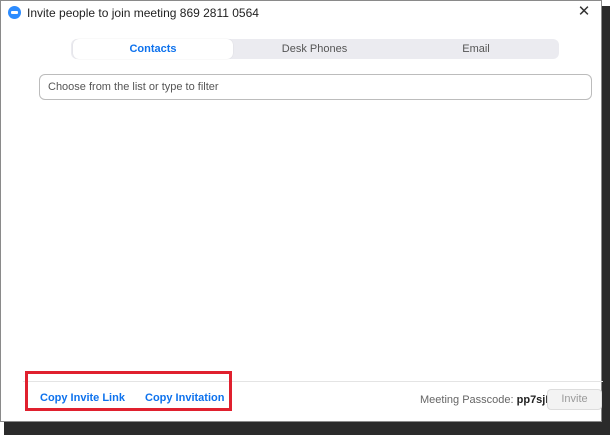  Describe the element at coordinates (584, 12) in the screenshot. I see `close-icon: ✕` at that location.